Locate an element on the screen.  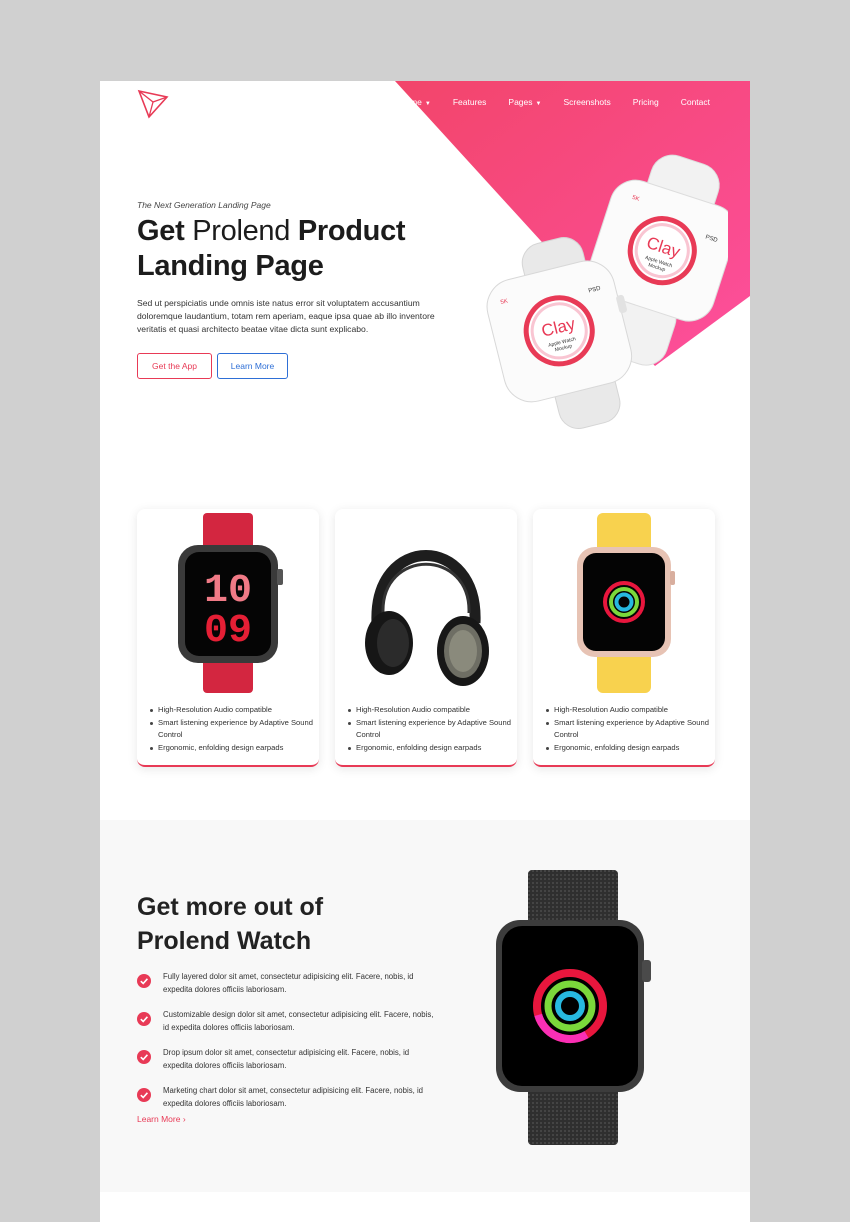
hero-tagline: The Next Generation Landing Page is located at coordinates (204, 205).